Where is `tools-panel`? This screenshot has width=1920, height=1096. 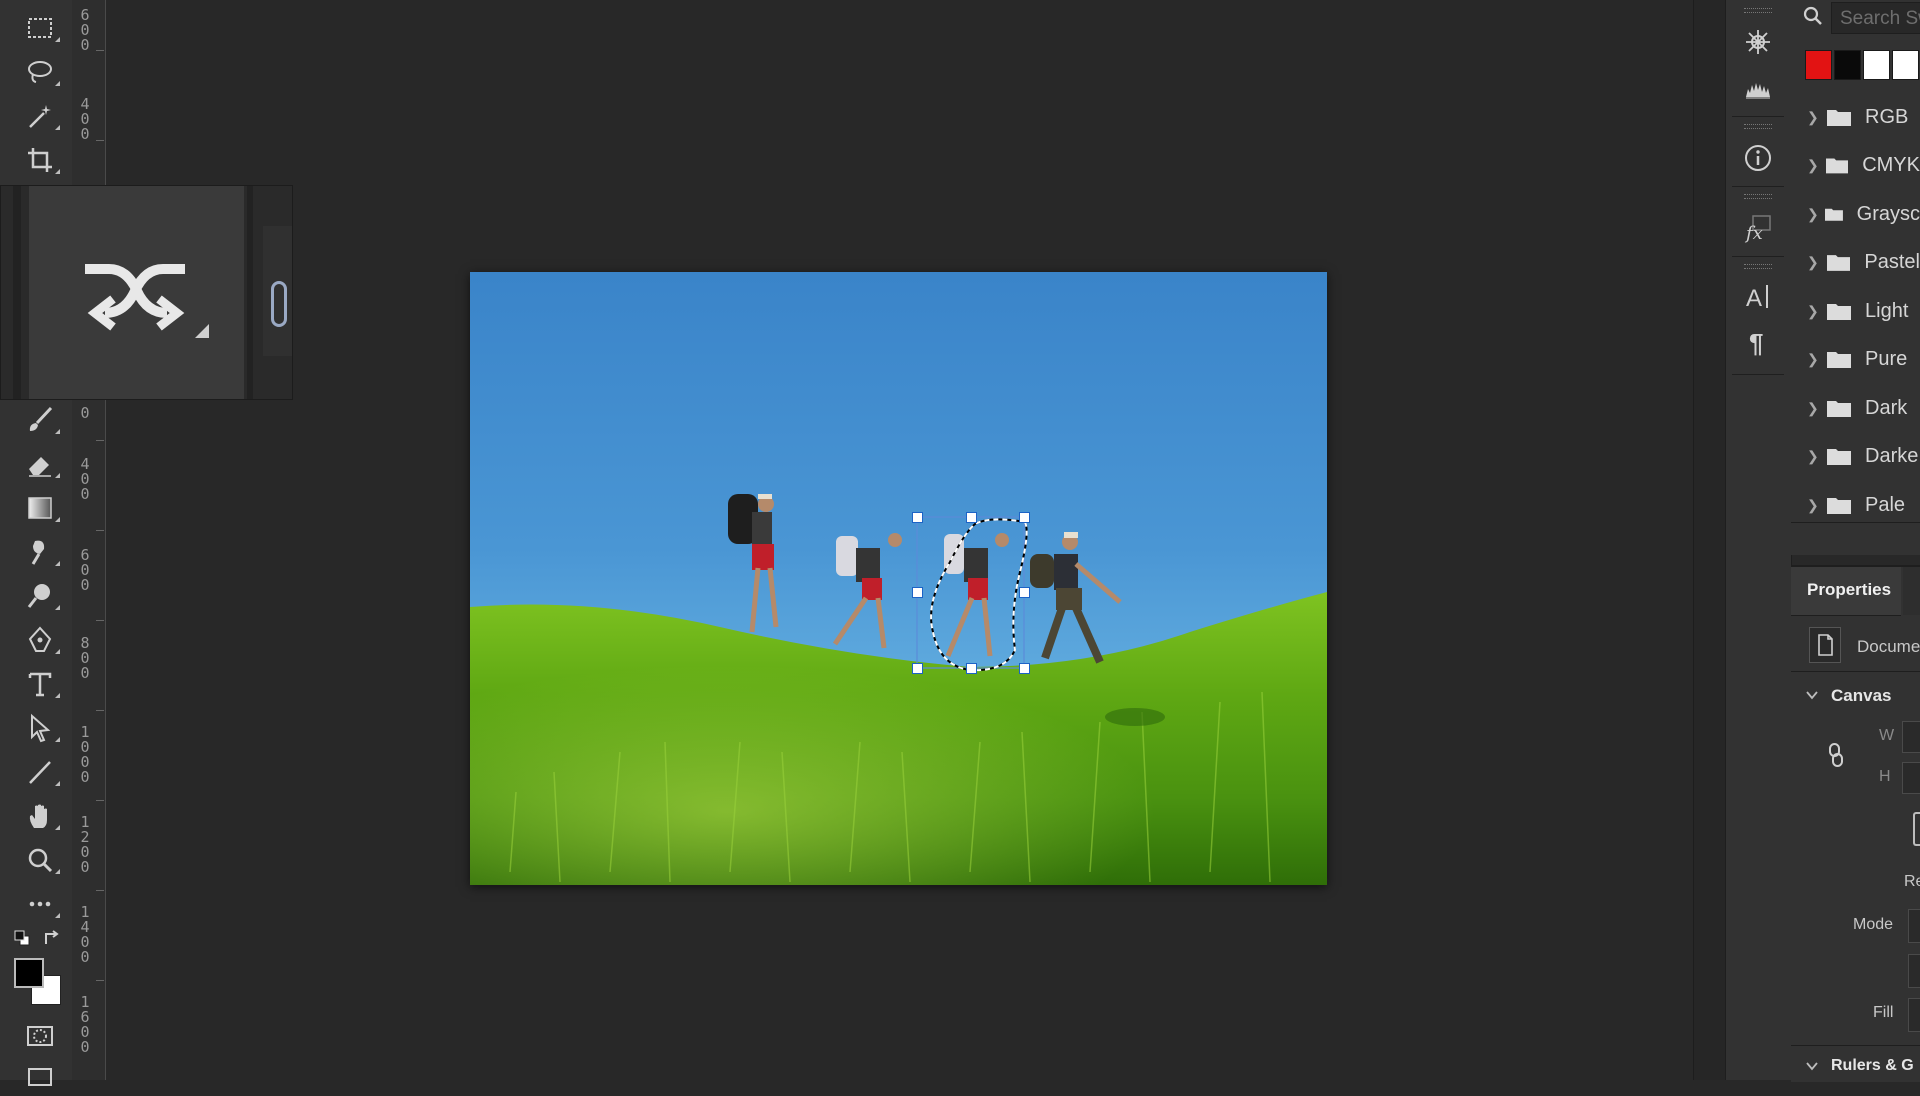 tools-panel is located at coordinates (36, 543).